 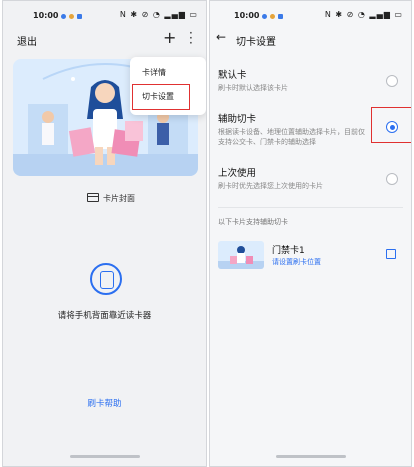 I want to click on option-title: 上次使用, so click(x=237, y=173).